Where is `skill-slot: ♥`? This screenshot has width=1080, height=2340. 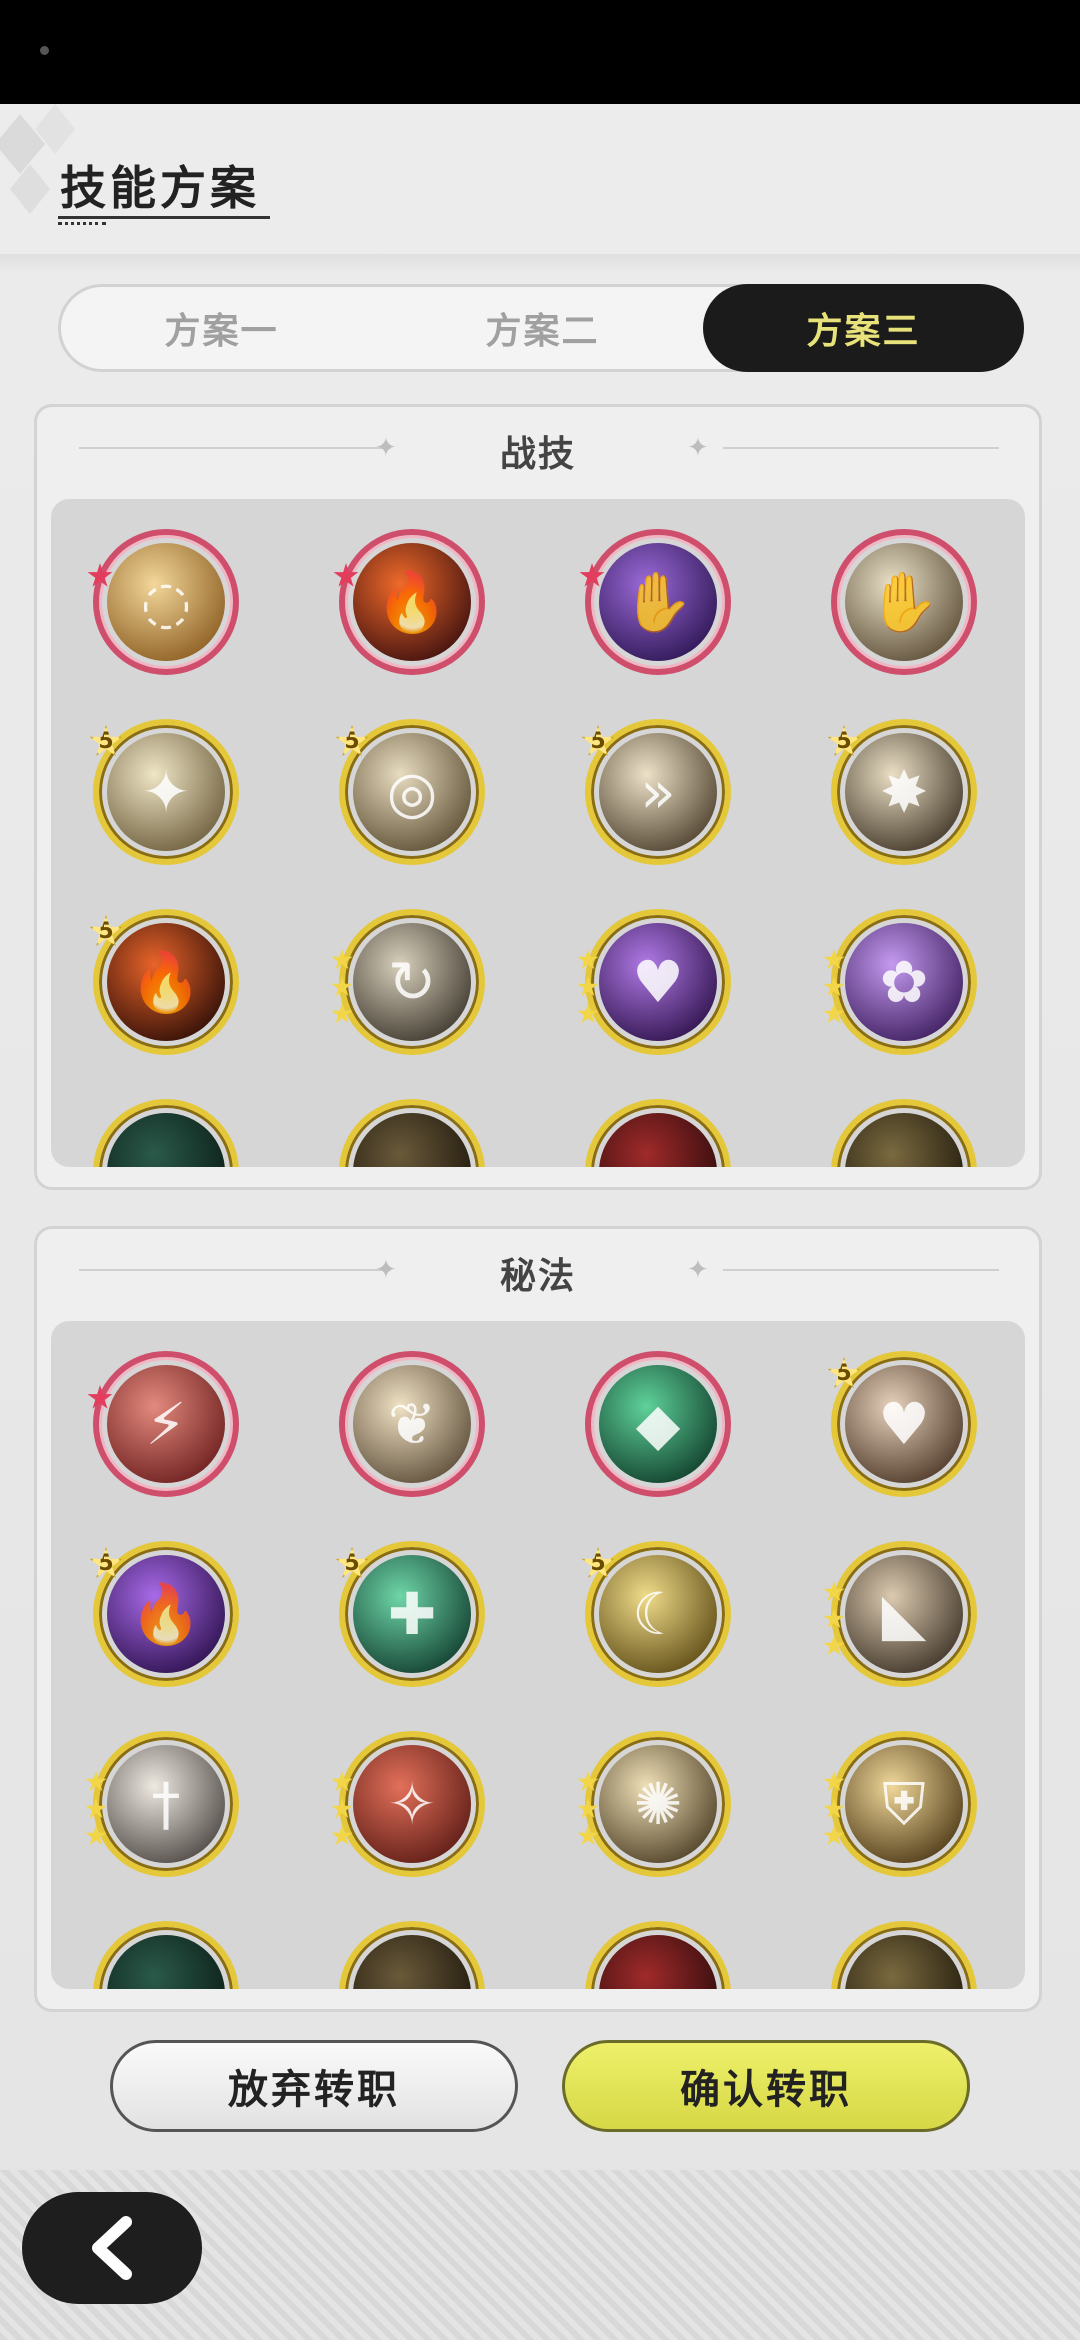
skill-slot: ♥ is located at coordinates (654, 982).